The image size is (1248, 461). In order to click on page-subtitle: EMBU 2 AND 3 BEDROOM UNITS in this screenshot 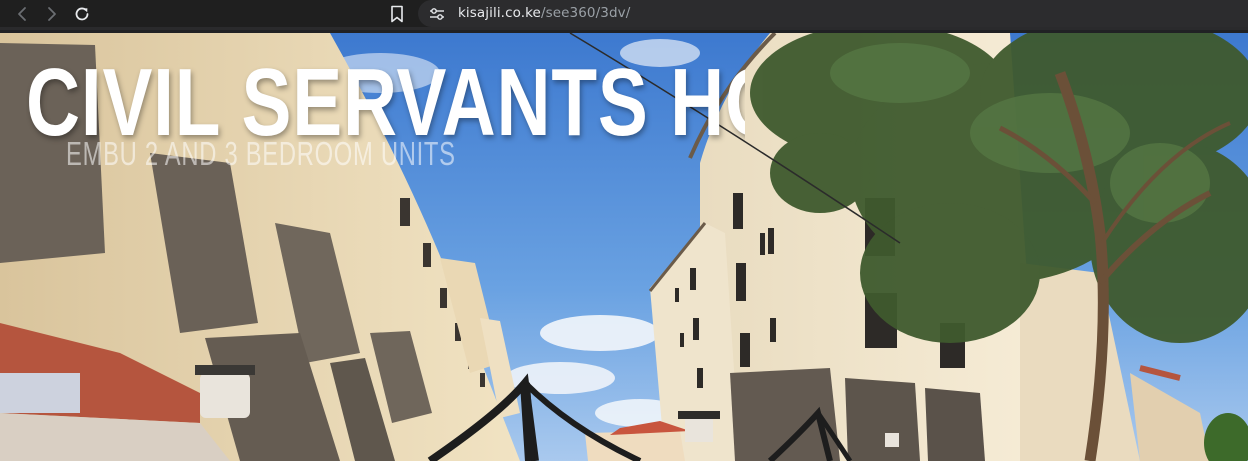, I will do `click(261, 153)`.